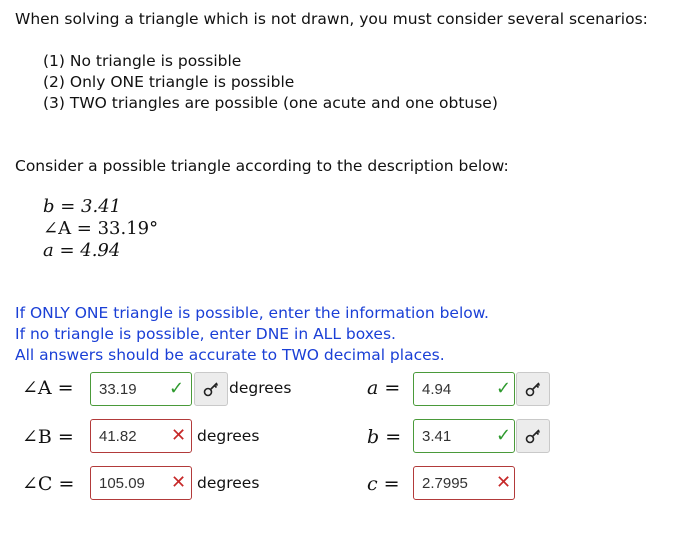 This screenshot has height=534, width=684. I want to click on angle-c-input, so click(125, 483).